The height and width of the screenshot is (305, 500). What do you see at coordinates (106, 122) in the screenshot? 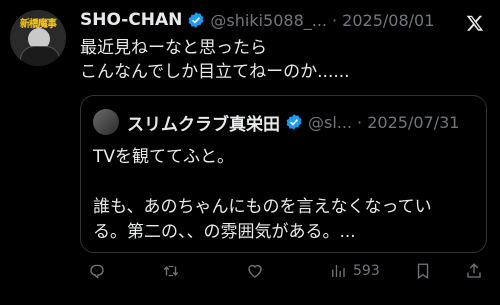
I see `quoted-author-avatar` at bounding box center [106, 122].